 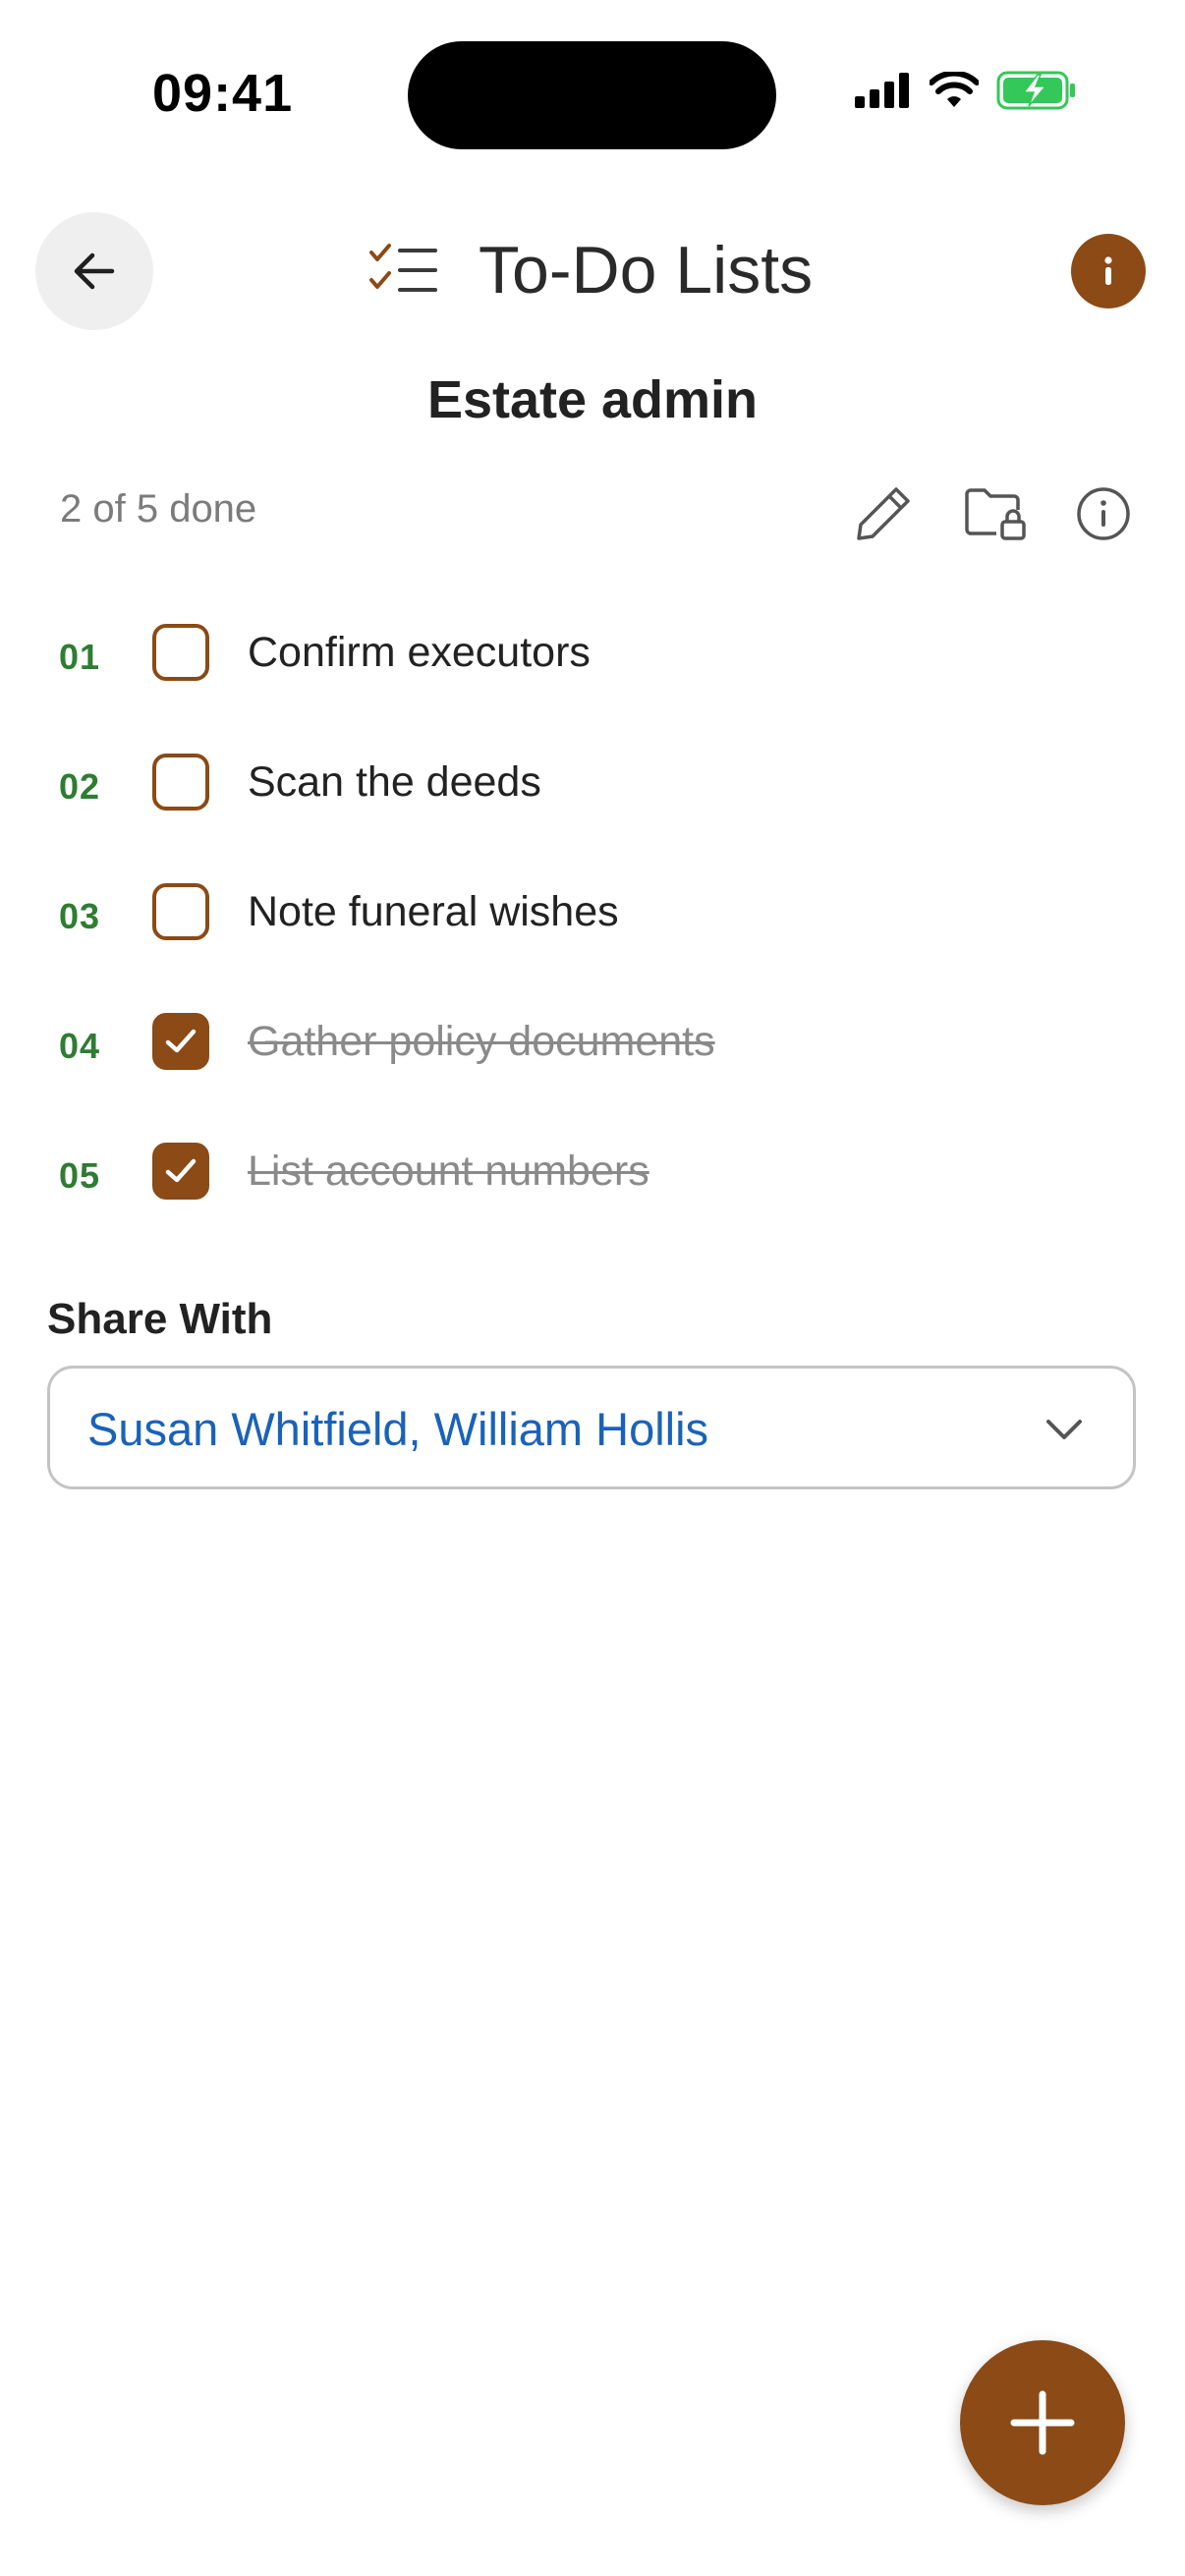 I want to click on task-row: 04 Gather policy documents, so click(x=592, y=1047).